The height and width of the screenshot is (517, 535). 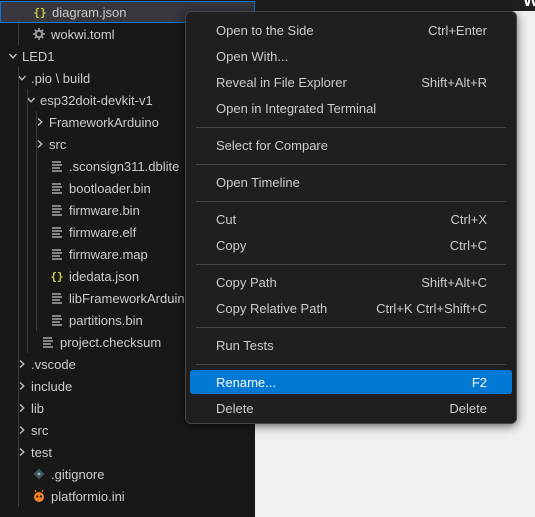 What do you see at coordinates (468, 219) in the screenshot?
I see `menu-item-shortcut: Ctrl+X` at bounding box center [468, 219].